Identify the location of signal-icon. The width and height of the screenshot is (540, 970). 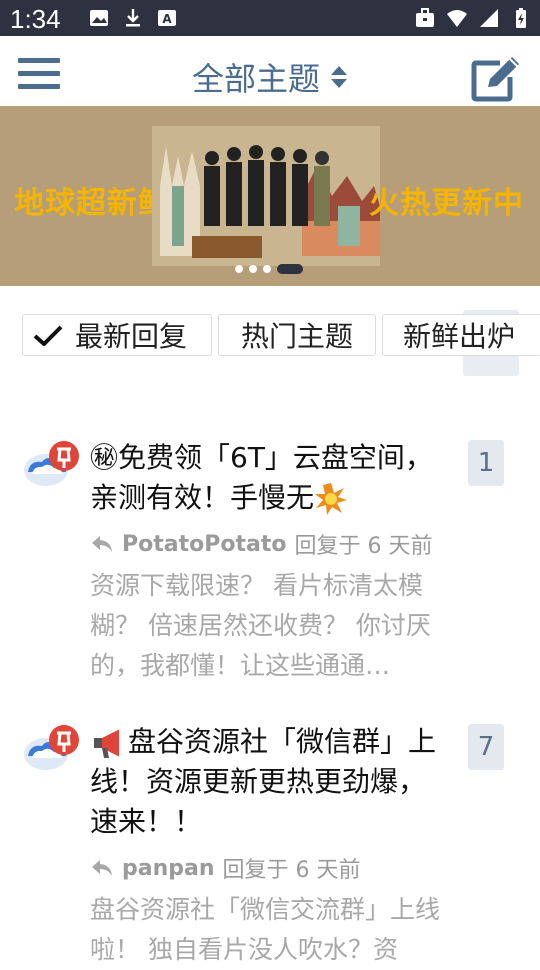
(489, 18).